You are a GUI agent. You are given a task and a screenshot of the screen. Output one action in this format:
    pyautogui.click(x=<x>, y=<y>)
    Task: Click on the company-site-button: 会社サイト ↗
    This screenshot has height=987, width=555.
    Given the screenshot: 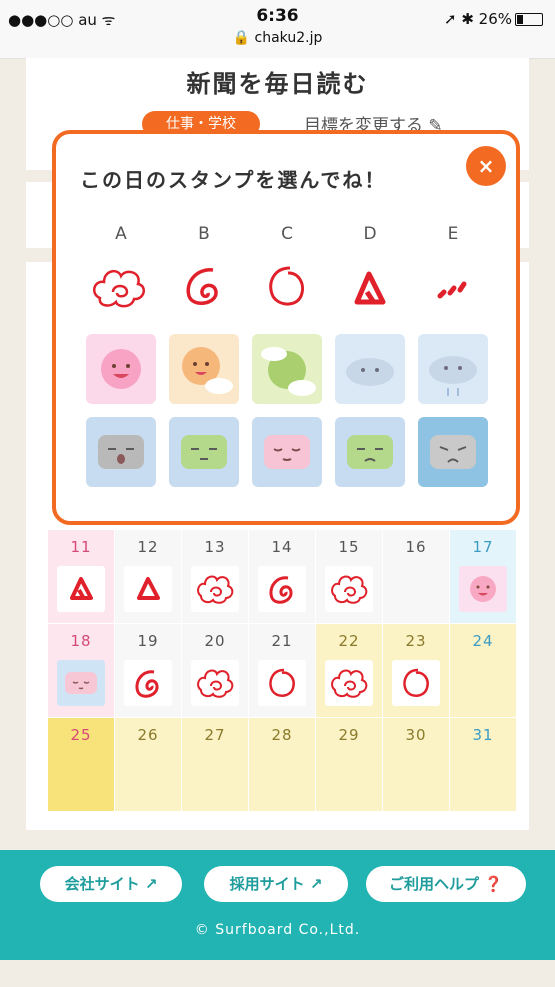 What is the action you would take?
    pyautogui.click(x=111, y=884)
    